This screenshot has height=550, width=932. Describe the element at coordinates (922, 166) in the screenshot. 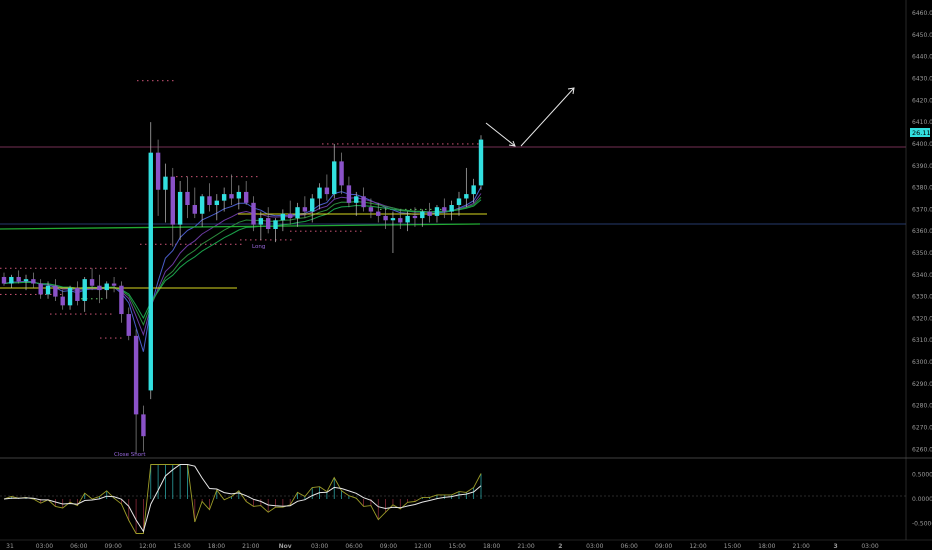

I see `price-tick-label: 6390.00` at that location.